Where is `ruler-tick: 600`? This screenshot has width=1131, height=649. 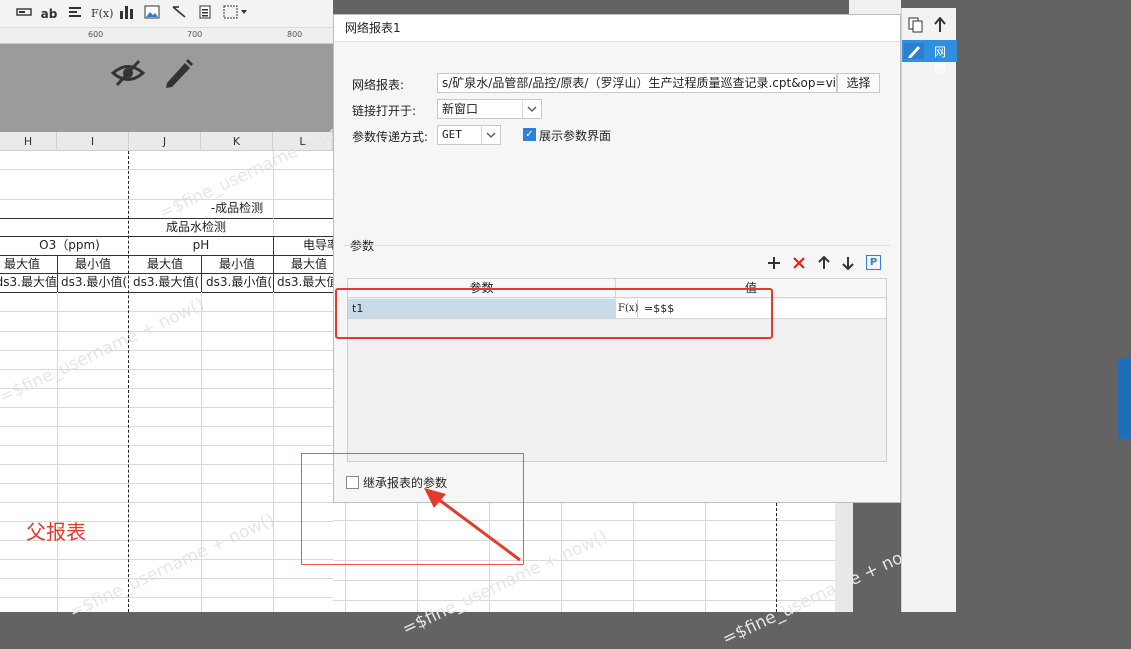 ruler-tick: 600 is located at coordinates (96, 34).